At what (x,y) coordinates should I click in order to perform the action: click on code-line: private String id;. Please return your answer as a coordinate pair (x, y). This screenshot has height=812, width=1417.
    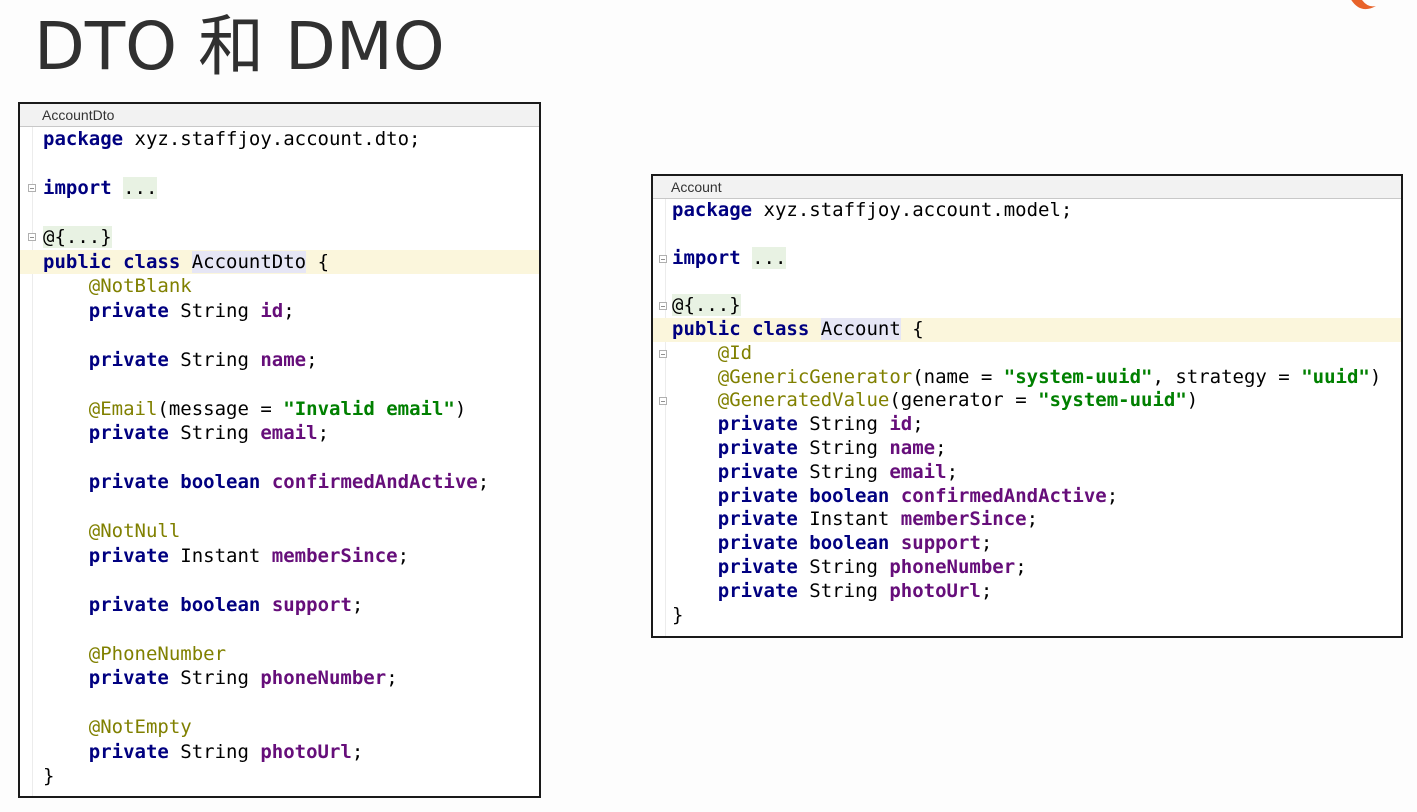
    Looking at the image, I should click on (1027, 425).